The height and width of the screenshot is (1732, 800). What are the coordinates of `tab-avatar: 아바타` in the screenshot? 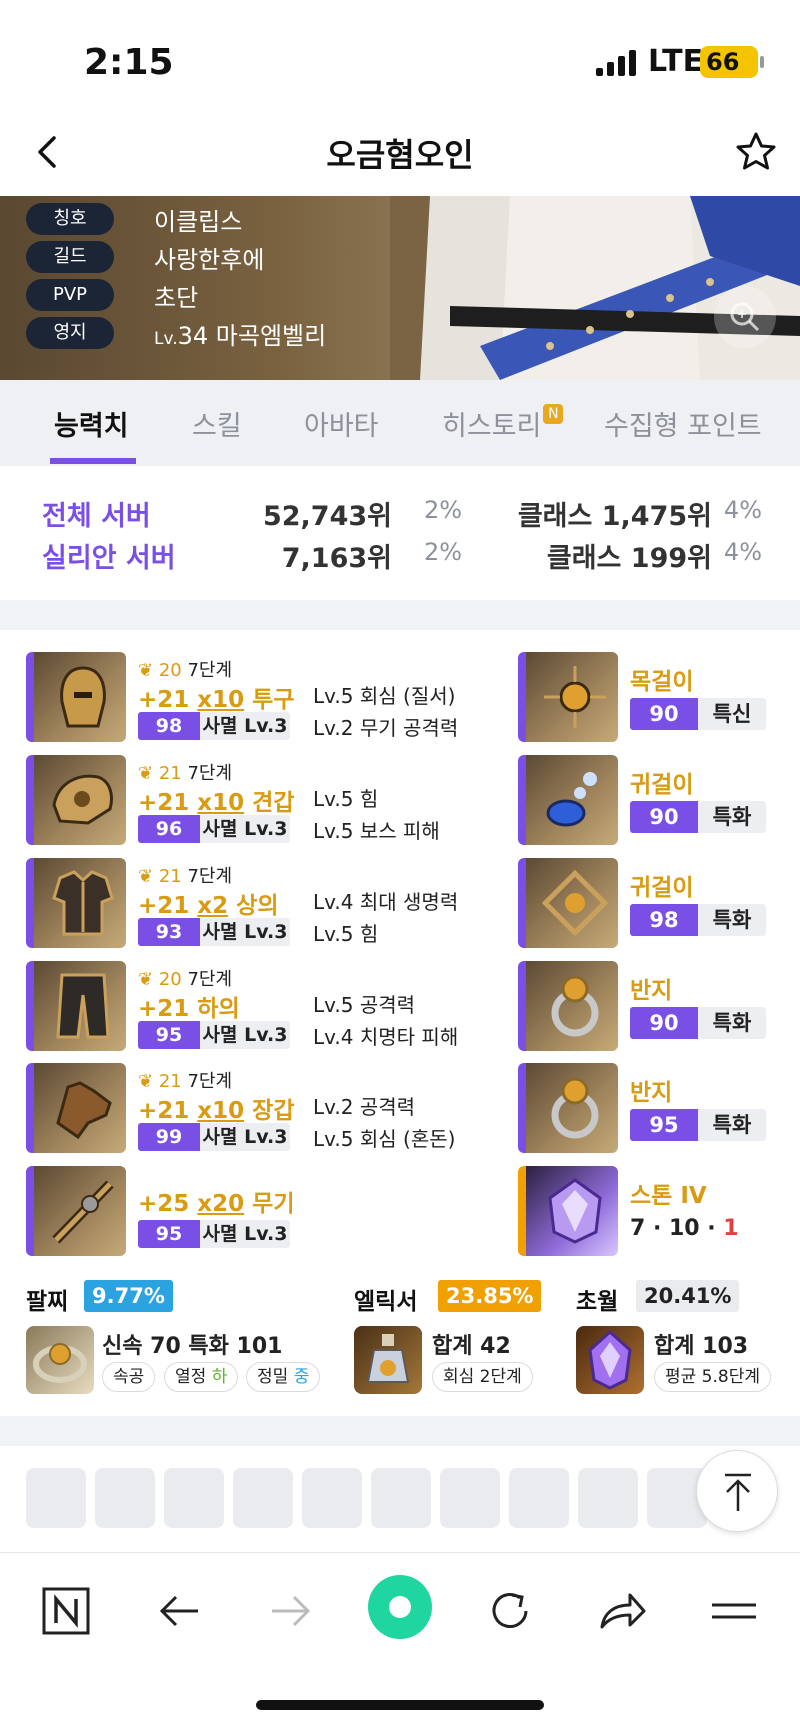 It's located at (341, 423).